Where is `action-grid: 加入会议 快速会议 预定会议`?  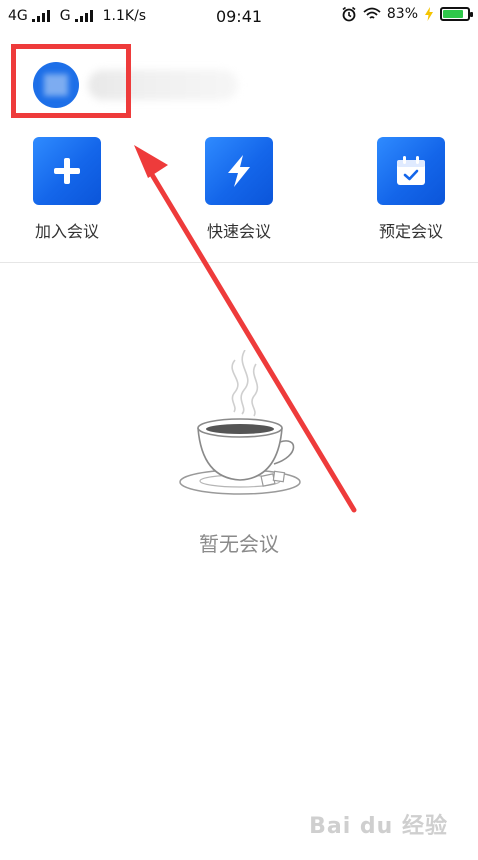
action-grid: 加入会议 快速会议 预定会议 is located at coordinates (239, 192).